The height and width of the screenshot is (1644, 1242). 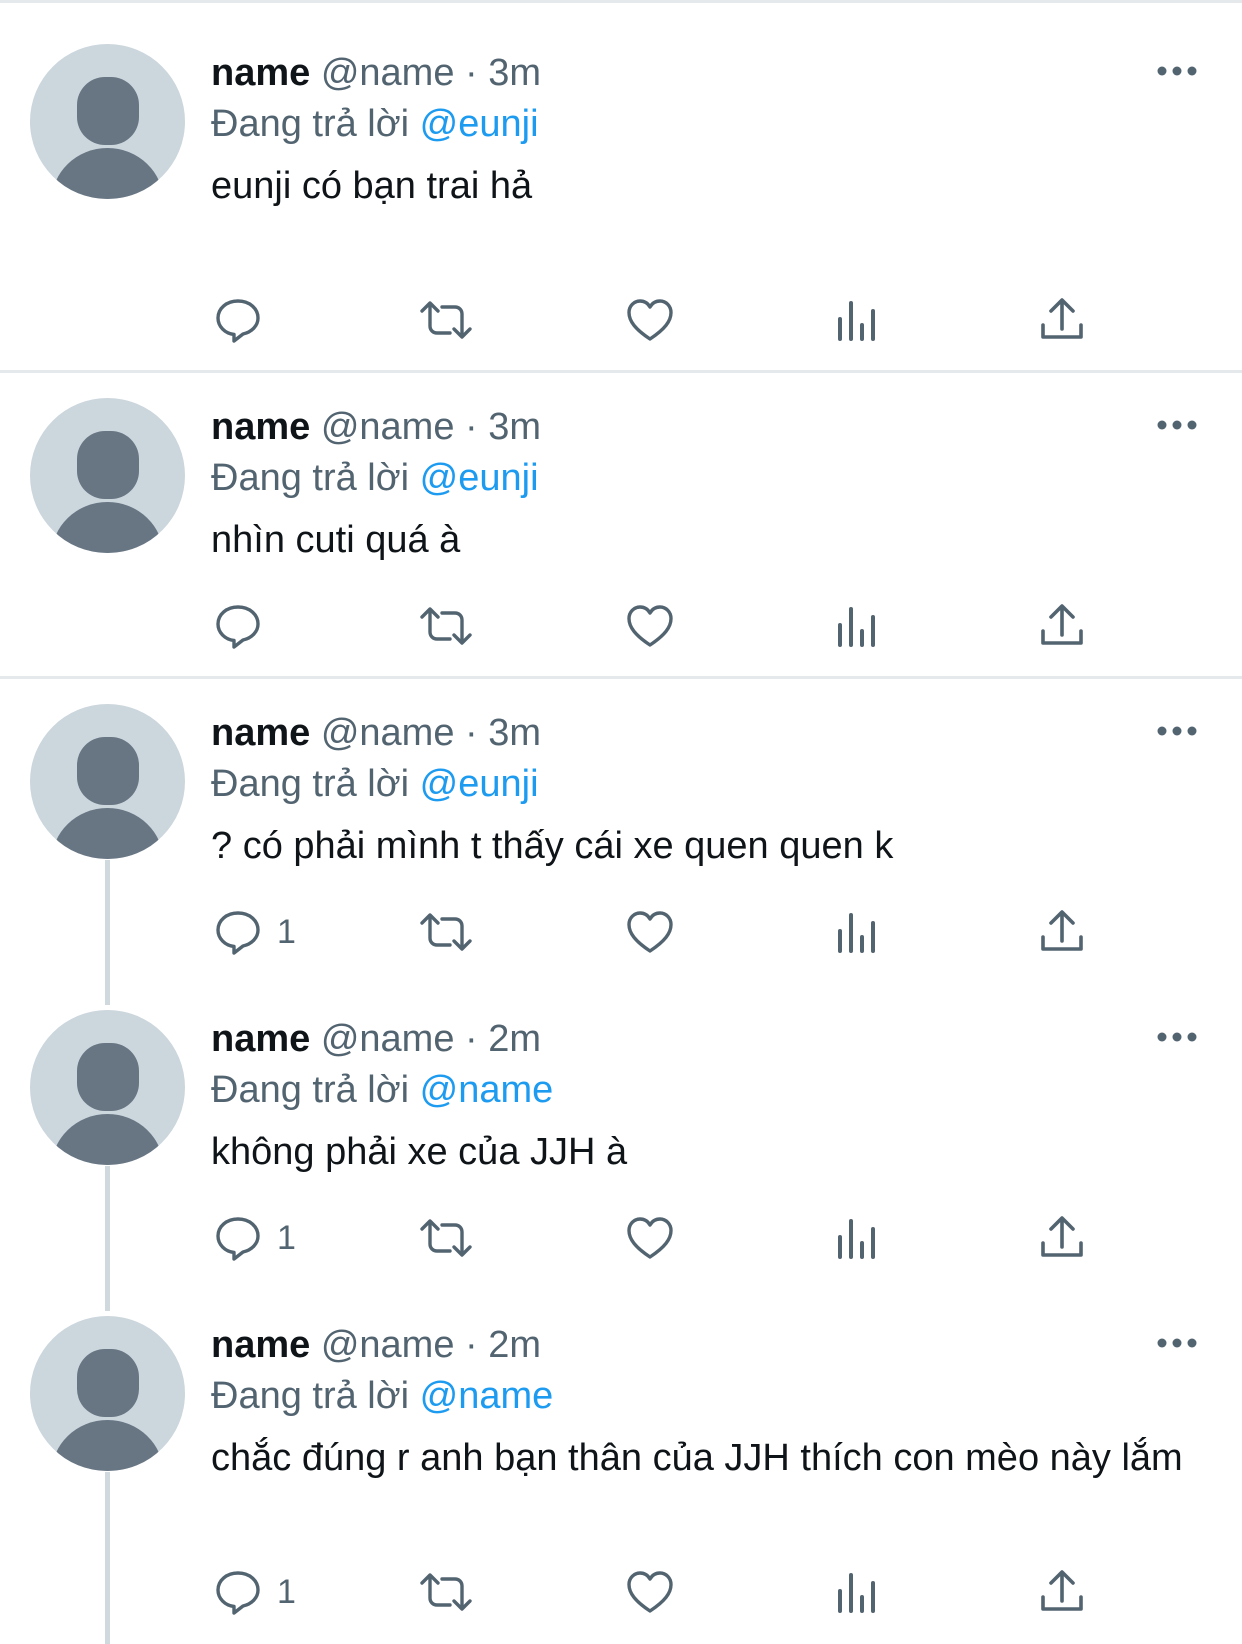 I want to click on top-divider, so click(x=621, y=1).